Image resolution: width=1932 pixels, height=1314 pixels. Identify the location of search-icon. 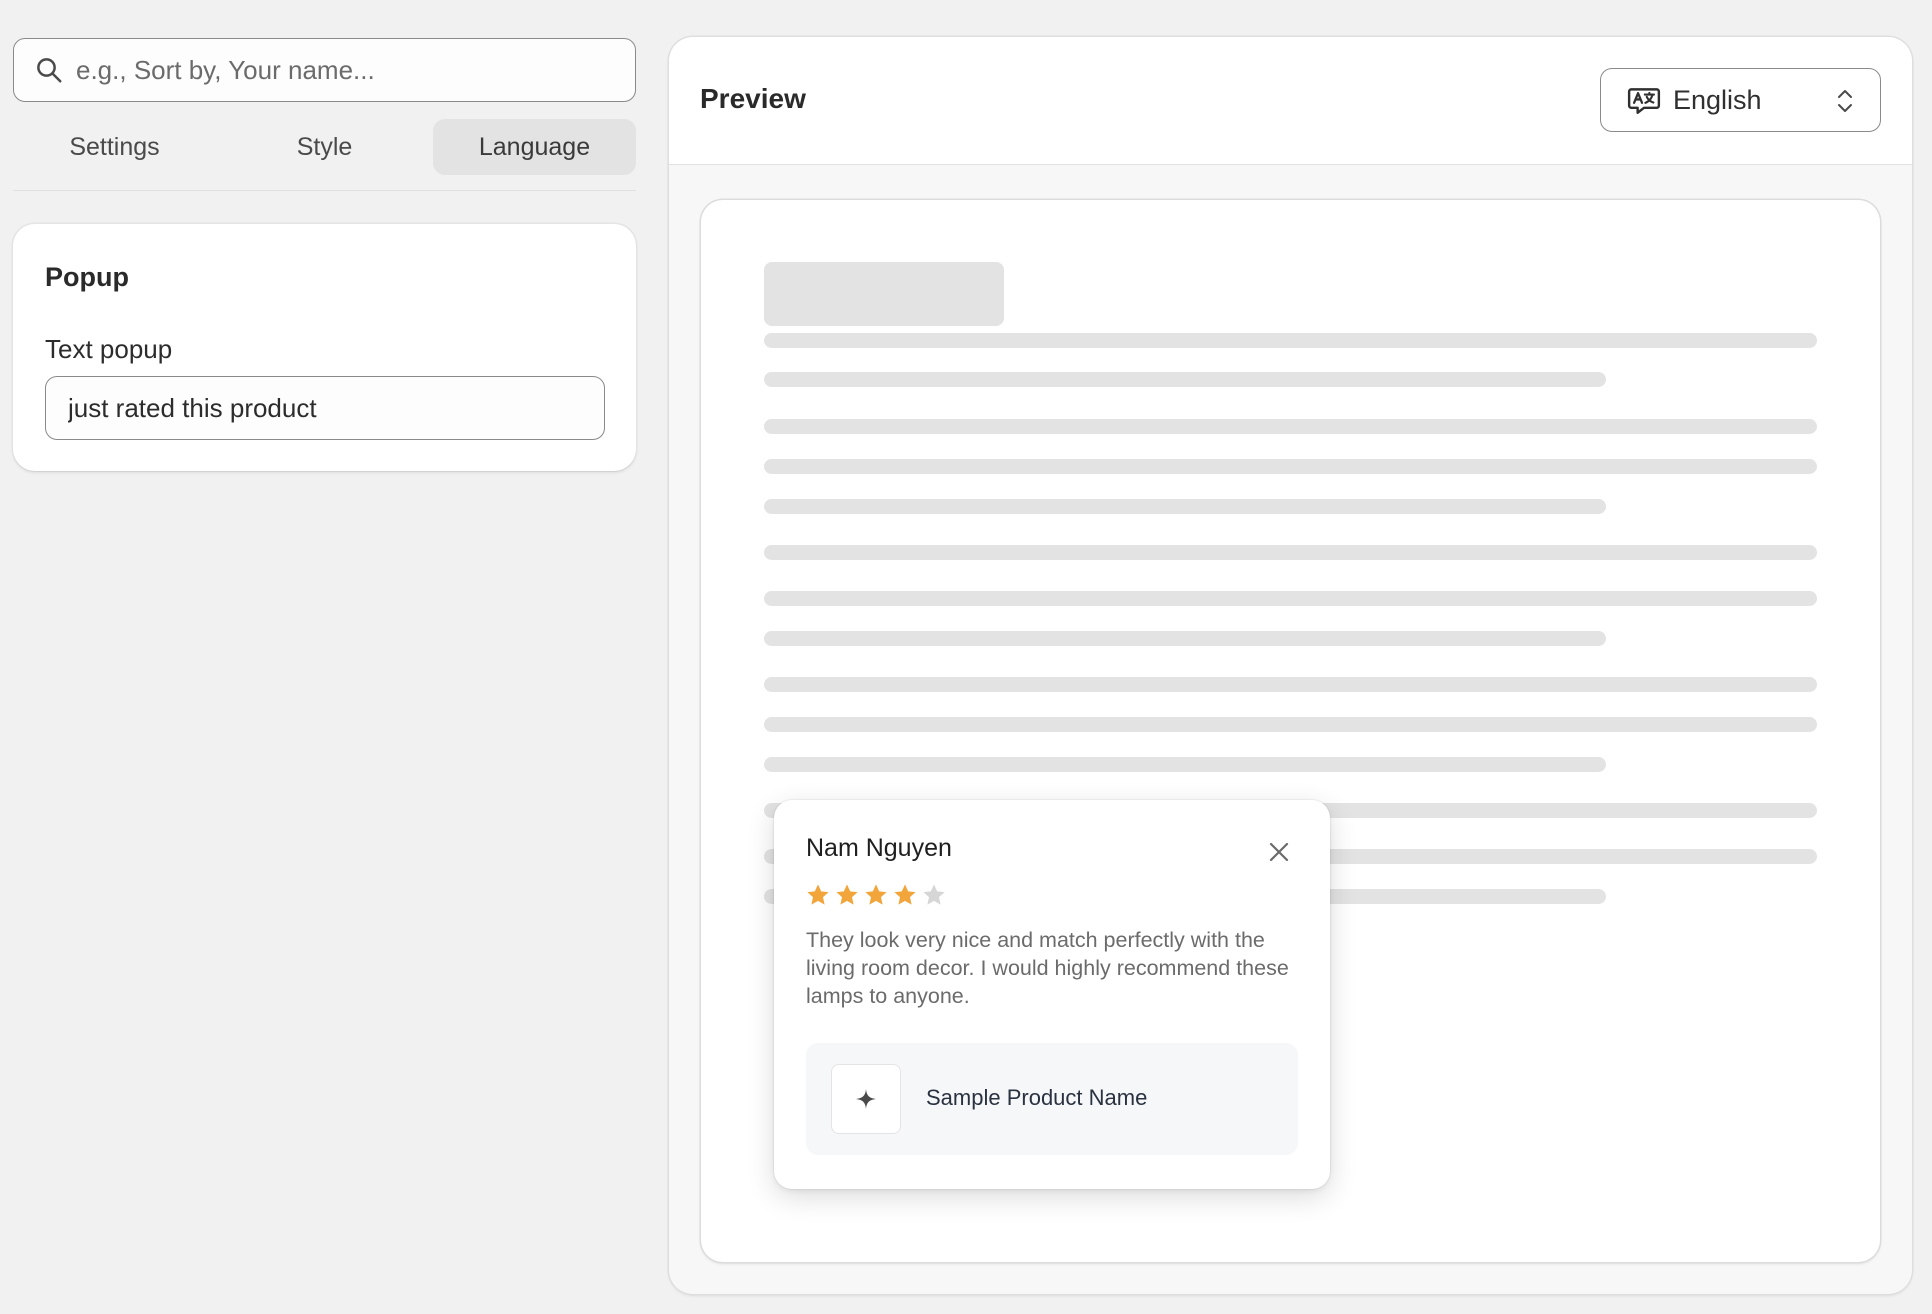
(49, 70).